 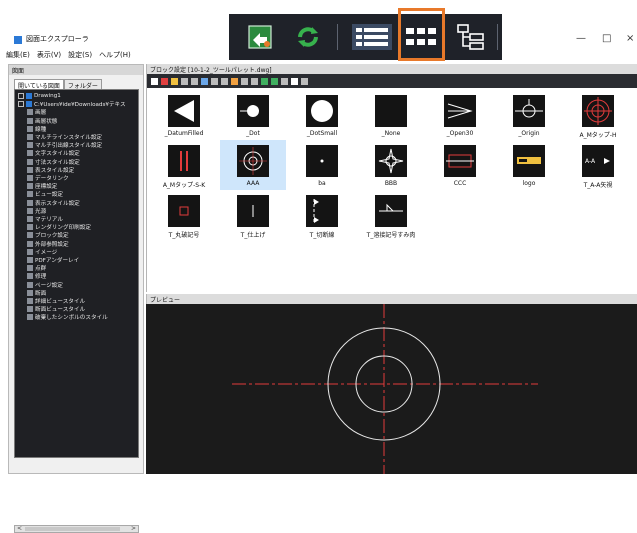 What do you see at coordinates (50, 170) in the screenshot?
I see `tree-item: 表スタイル設定` at bounding box center [50, 170].